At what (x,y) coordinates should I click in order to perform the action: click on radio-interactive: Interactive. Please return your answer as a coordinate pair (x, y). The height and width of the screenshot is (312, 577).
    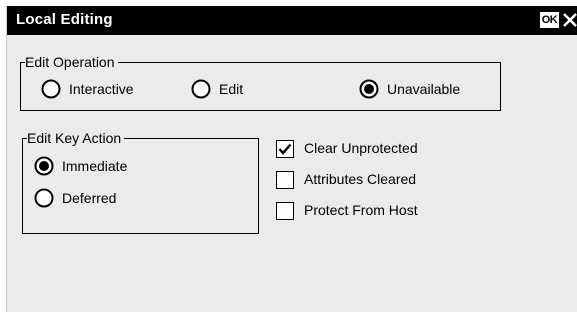
    Looking at the image, I should click on (111, 90).